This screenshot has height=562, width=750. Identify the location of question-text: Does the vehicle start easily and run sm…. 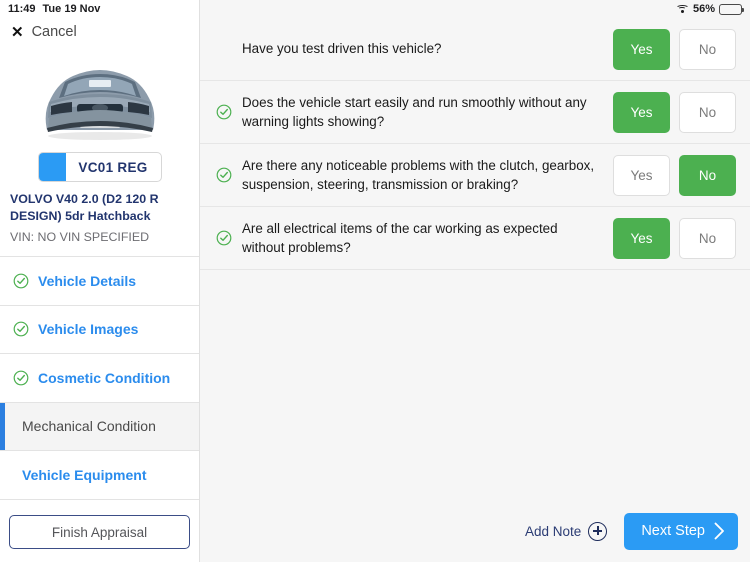
(414, 111).